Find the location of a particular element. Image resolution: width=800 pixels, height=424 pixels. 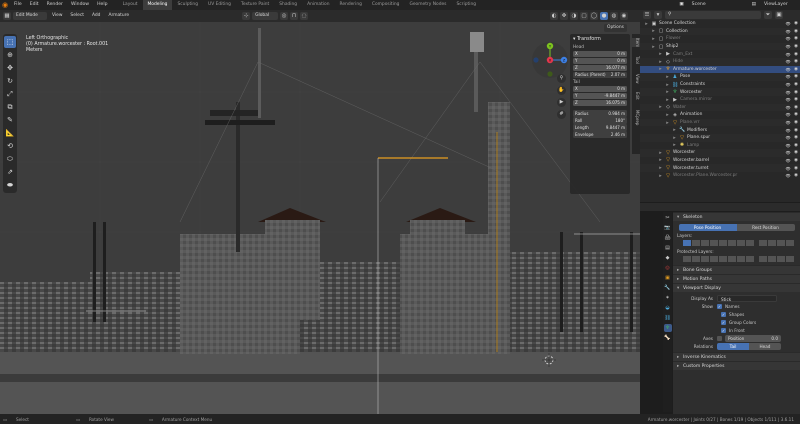

rest-position-button: Rest Position is located at coordinates (765, 227).